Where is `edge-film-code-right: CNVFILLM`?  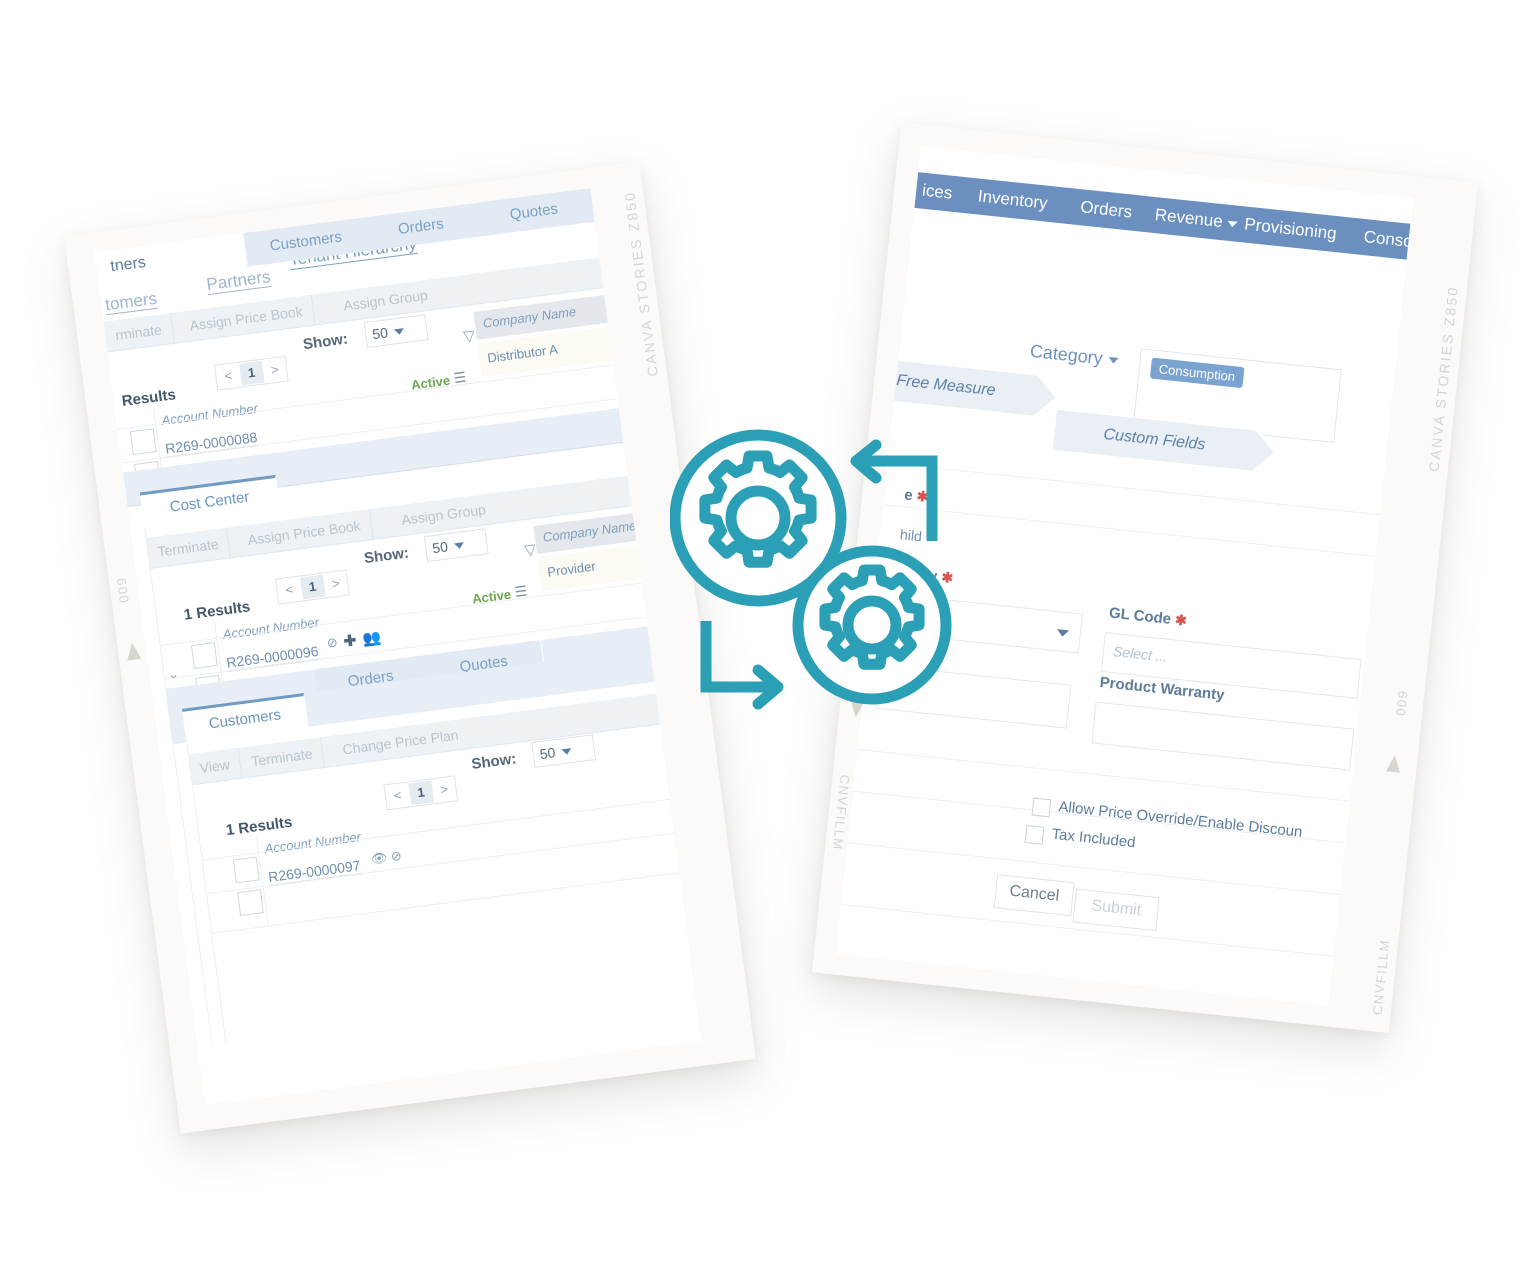
edge-film-code-right: CNVFILLM is located at coordinates (1381, 977).